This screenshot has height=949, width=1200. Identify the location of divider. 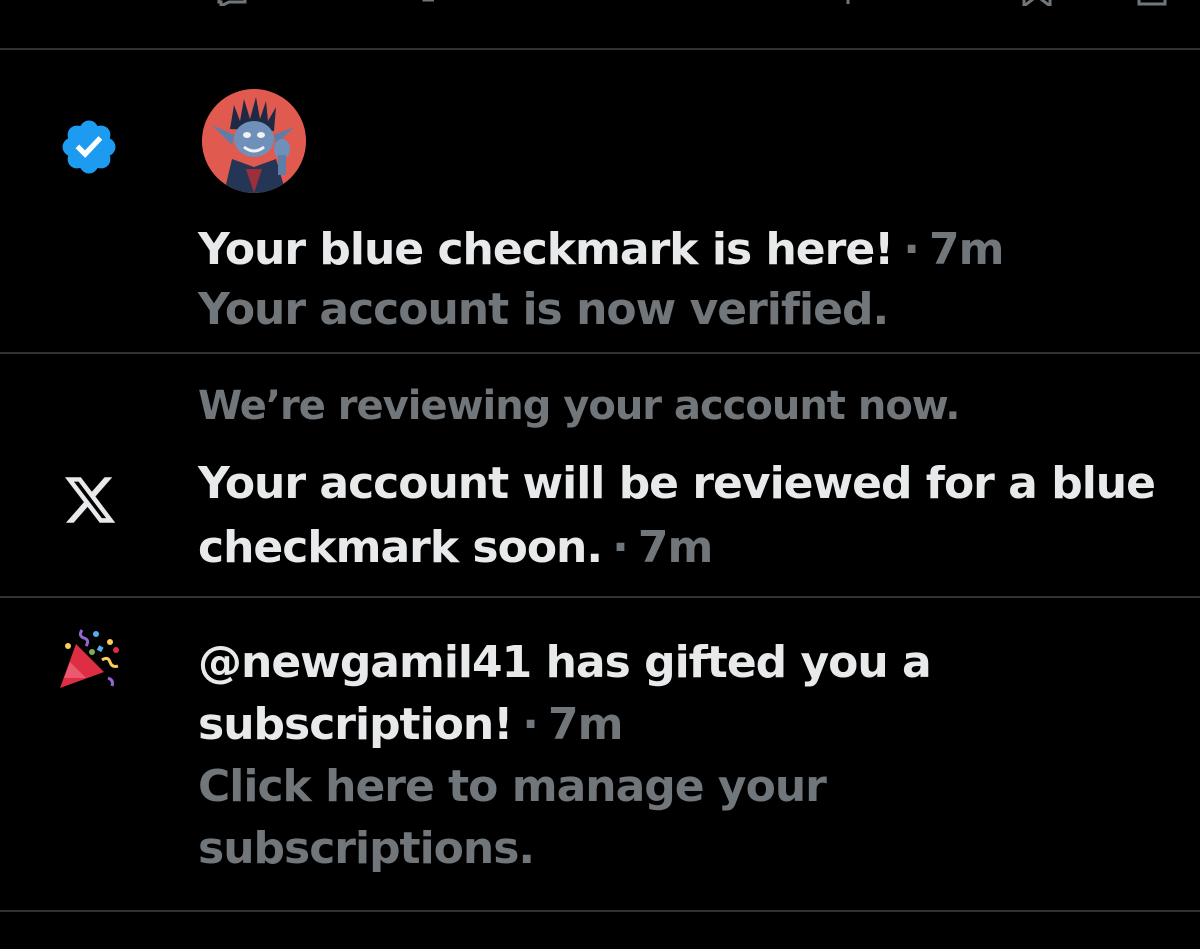
(600, 911).